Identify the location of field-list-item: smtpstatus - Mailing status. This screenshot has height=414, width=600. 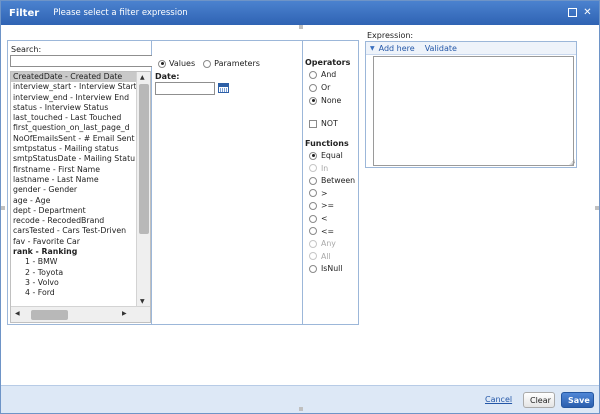
(73, 149).